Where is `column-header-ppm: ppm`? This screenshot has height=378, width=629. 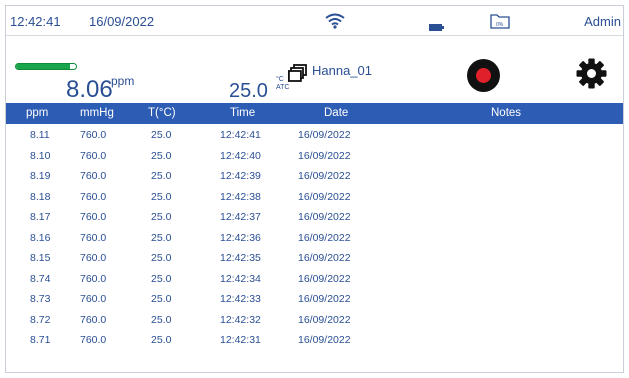
column-header-ppm: ppm is located at coordinates (37, 113).